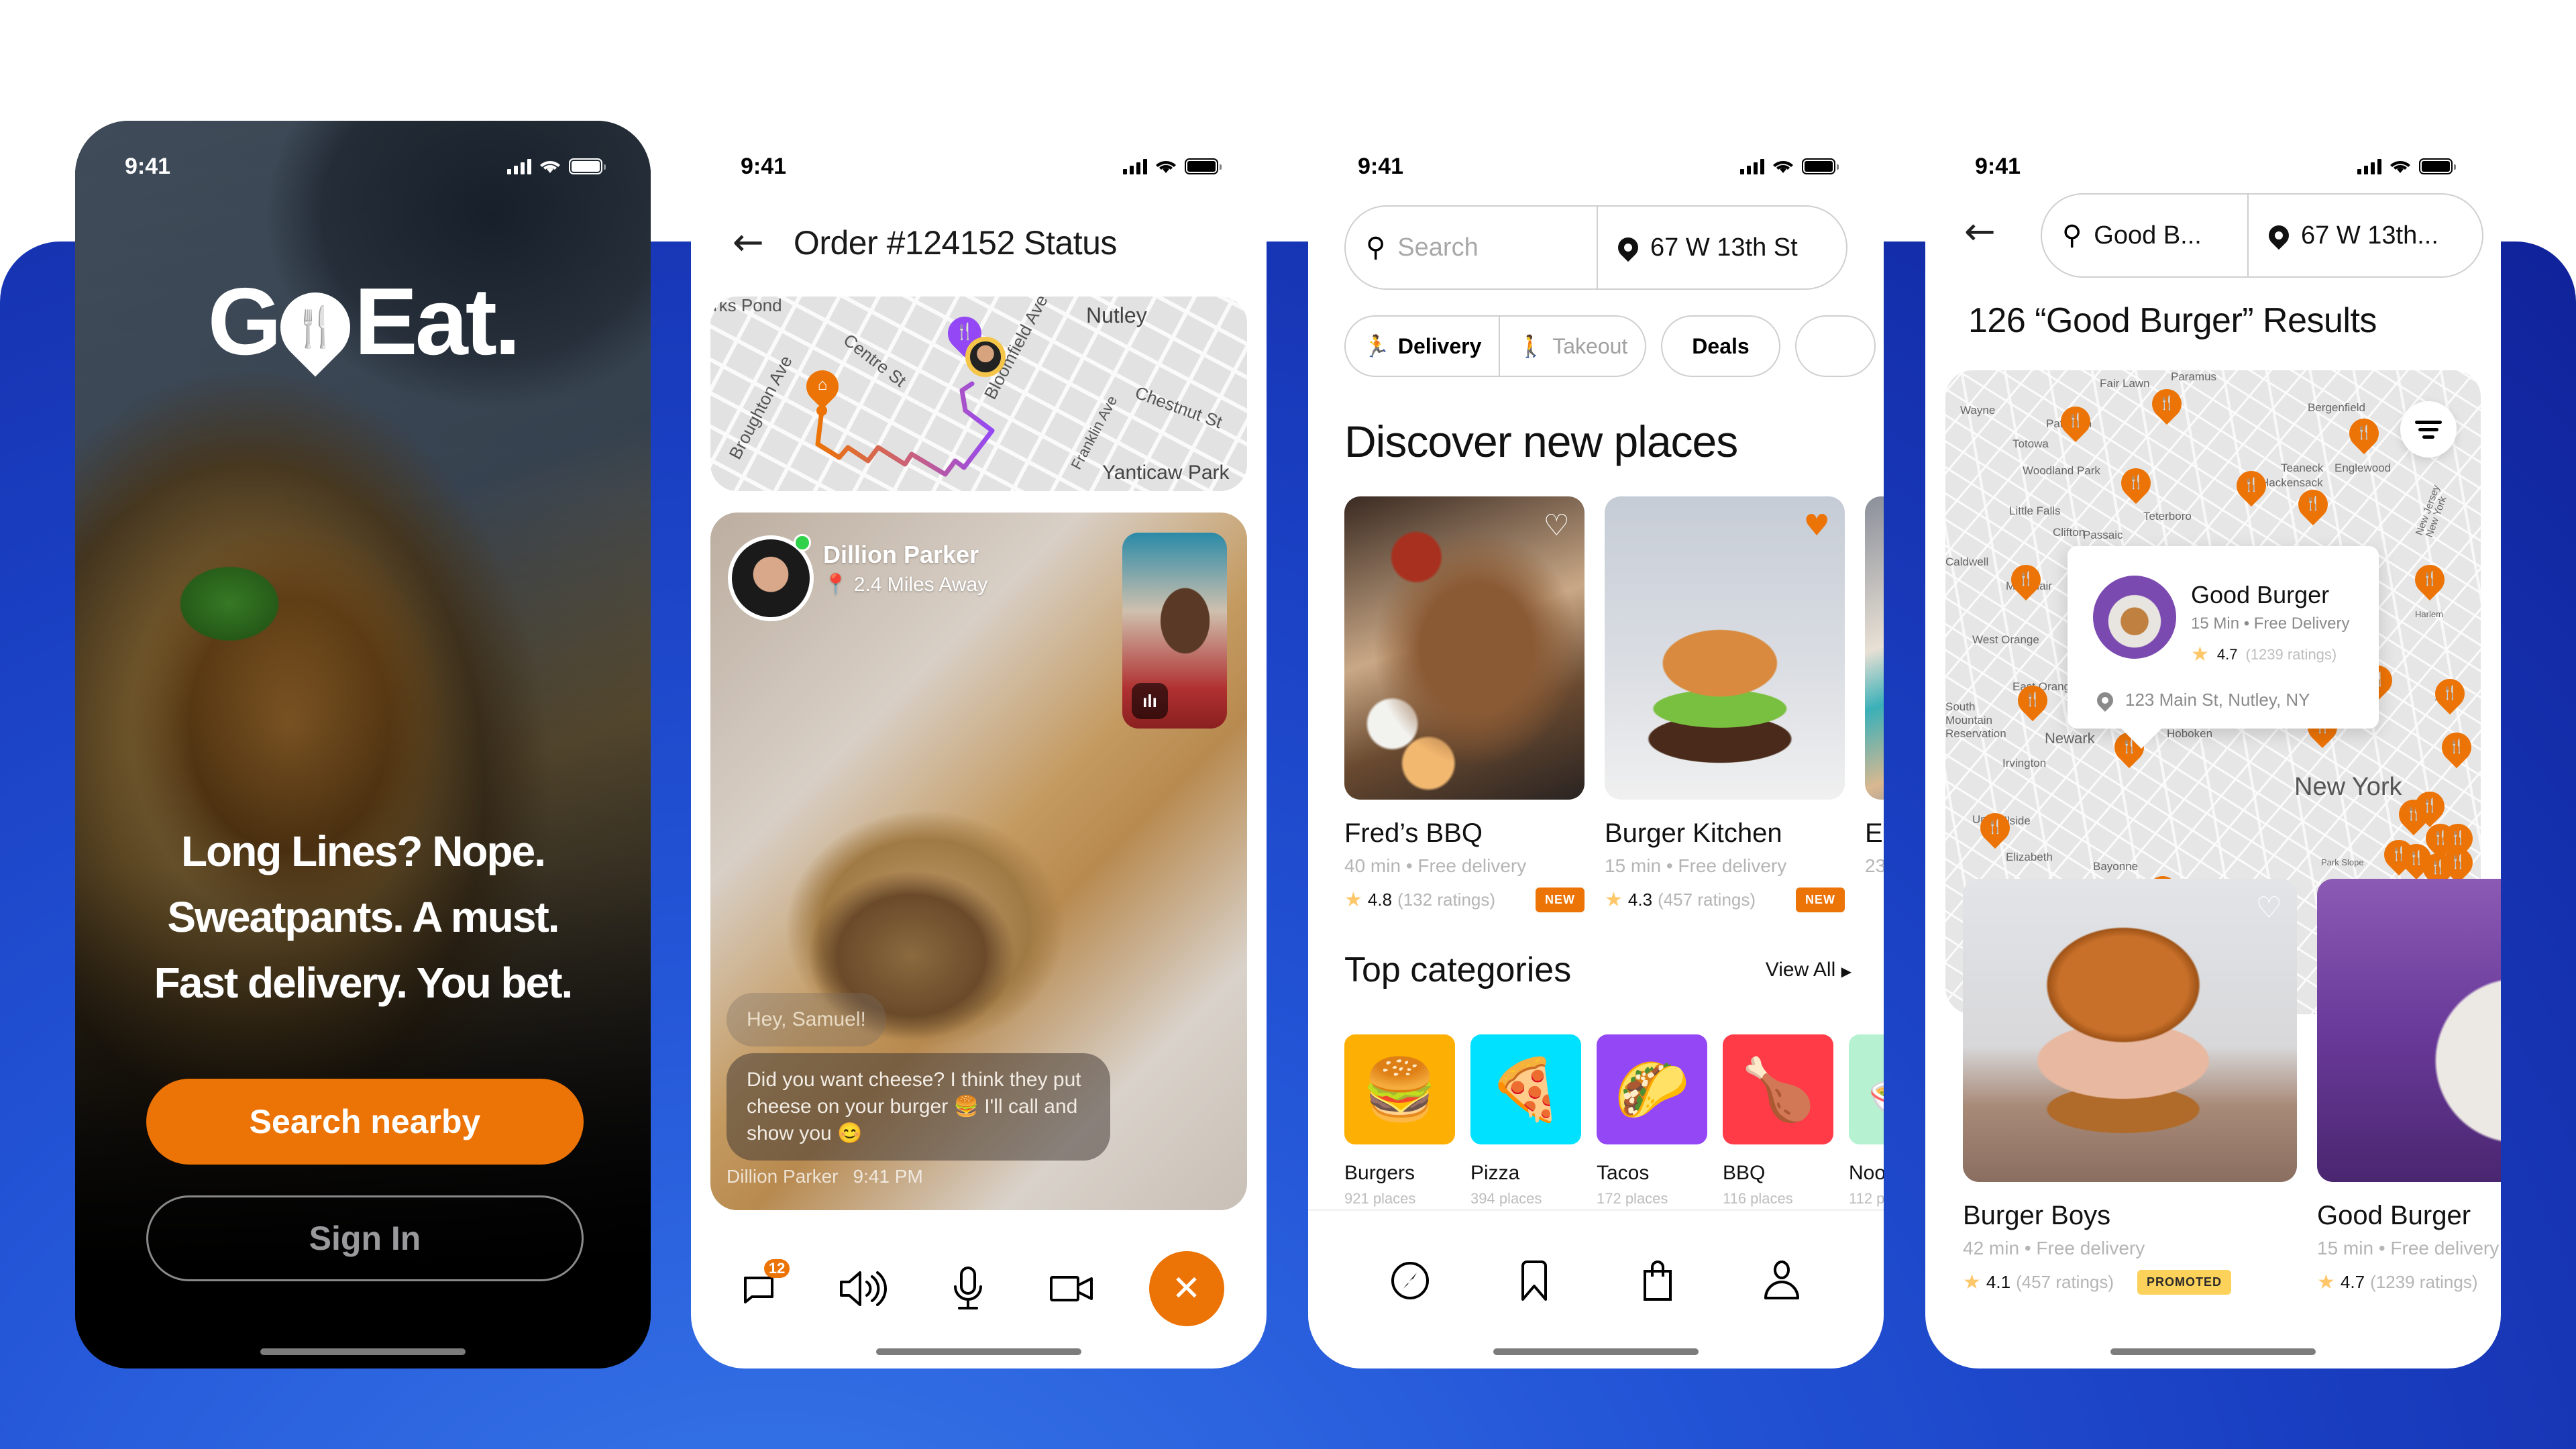 This screenshot has height=1449, width=2576. What do you see at coordinates (2409, 1030) in the screenshot?
I see `result-image` at bounding box center [2409, 1030].